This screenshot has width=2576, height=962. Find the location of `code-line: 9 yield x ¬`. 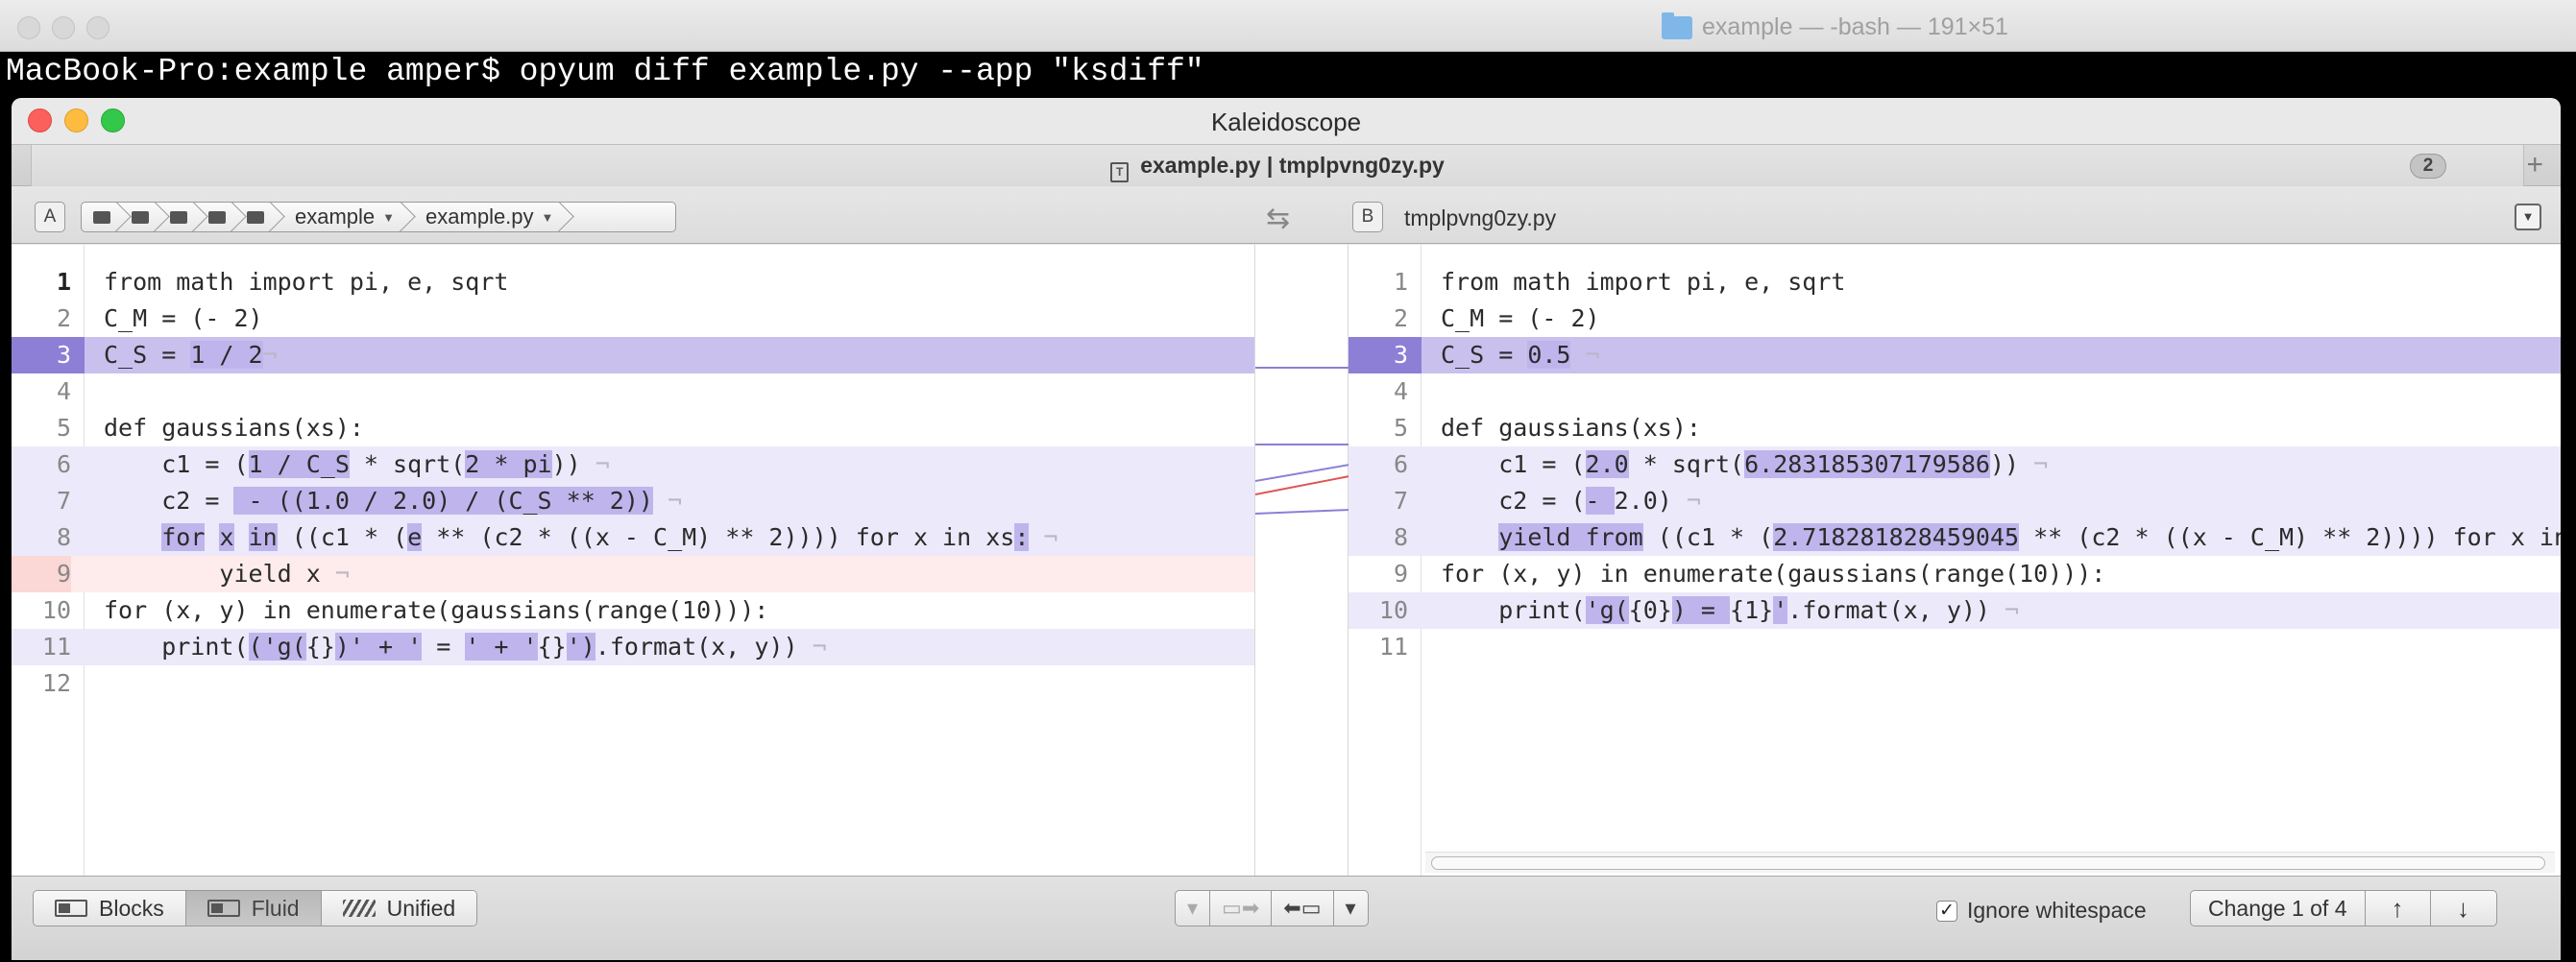

code-line: 9 yield x ¬ is located at coordinates (633, 574).